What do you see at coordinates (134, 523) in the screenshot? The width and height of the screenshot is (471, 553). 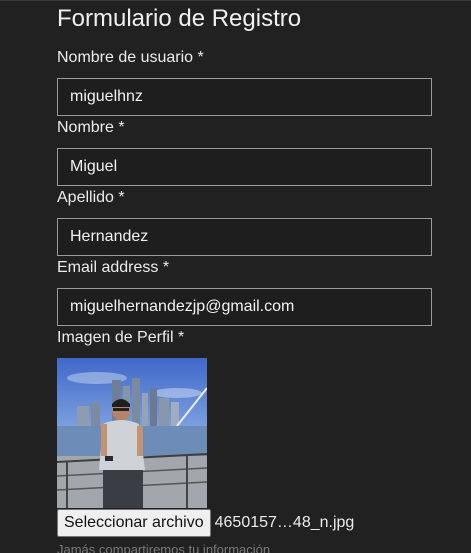 I see `choose-file-button: Seleccionar archivo` at bounding box center [134, 523].